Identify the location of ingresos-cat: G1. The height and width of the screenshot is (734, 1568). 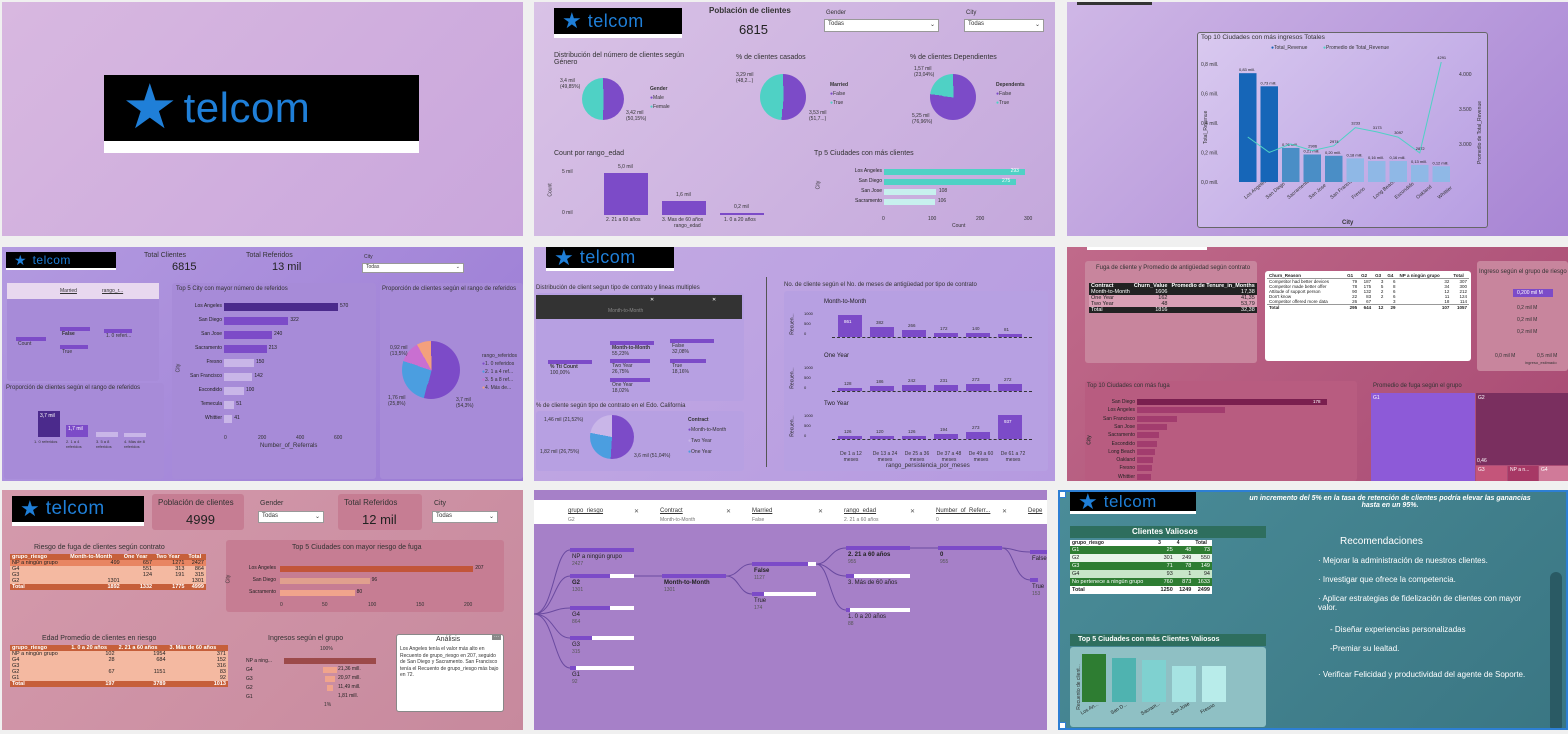
(249, 697).